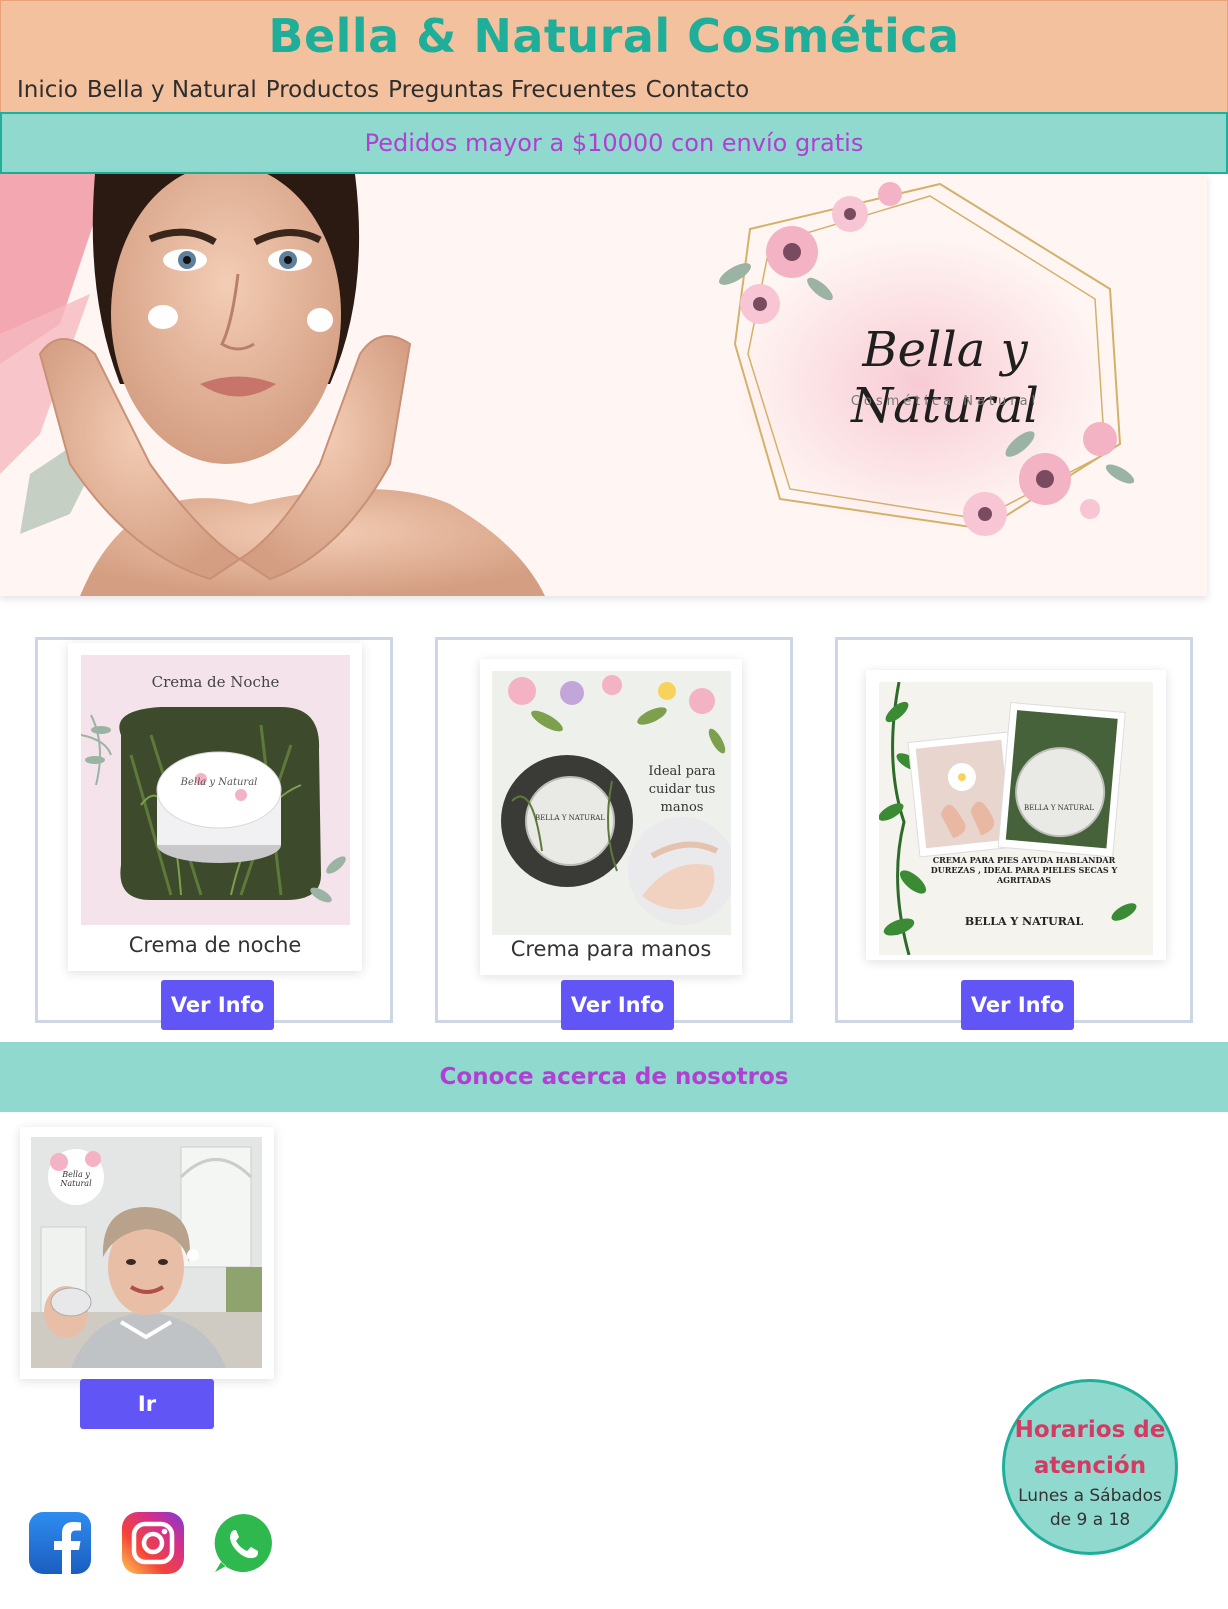 This screenshot has height=1609, width=1228. Describe the element at coordinates (698, 90) in the screenshot. I see `nav-item-contacto: Contacto` at that location.